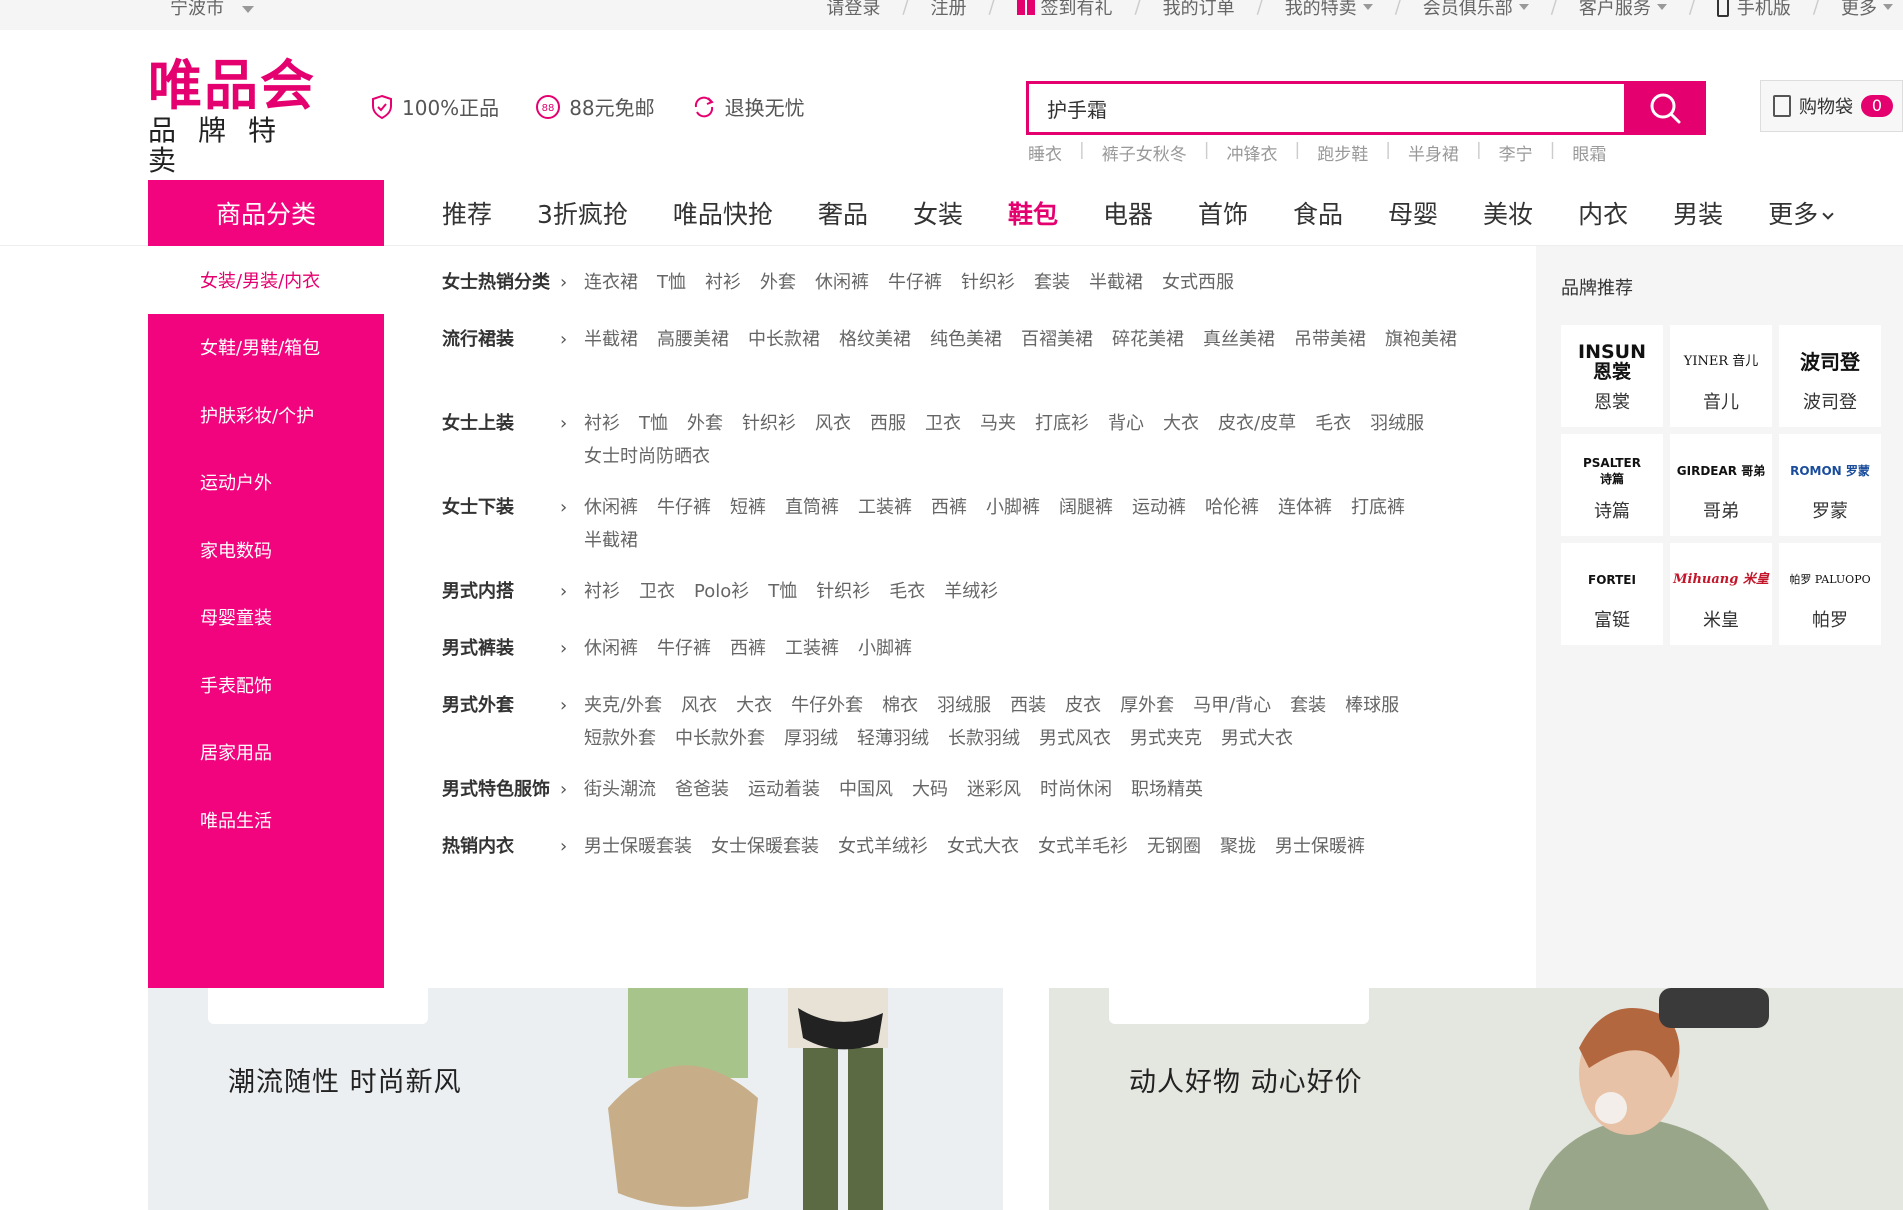  Describe the element at coordinates (1028, 705) in the screenshot. I see `subcategory-link: 西装` at that location.